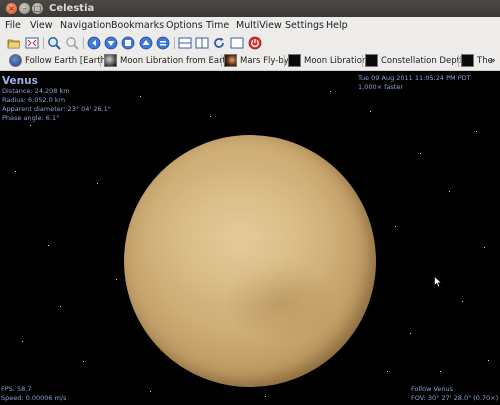 The image size is (500, 405). I want to click on speed-readout: Speed: 0.00006 m/s, so click(34, 398).